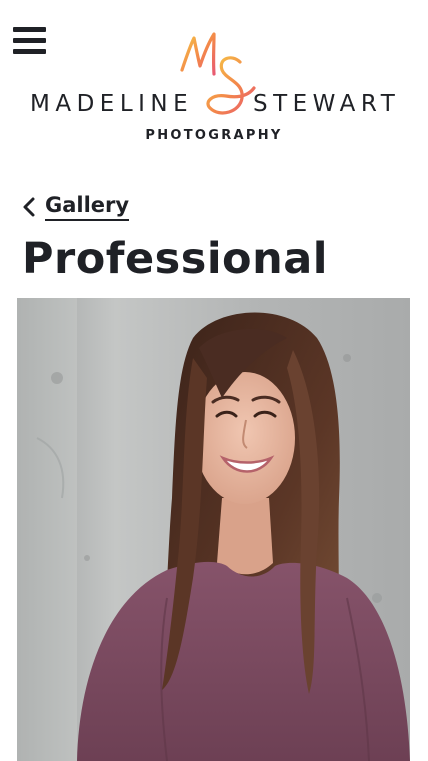 This screenshot has height=761, width=428. I want to click on chevron-left-icon, so click(29, 206).